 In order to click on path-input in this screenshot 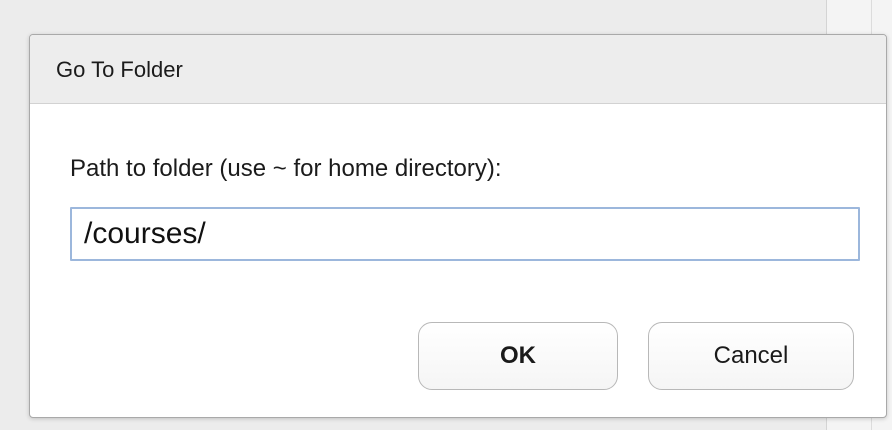, I will do `click(465, 234)`.